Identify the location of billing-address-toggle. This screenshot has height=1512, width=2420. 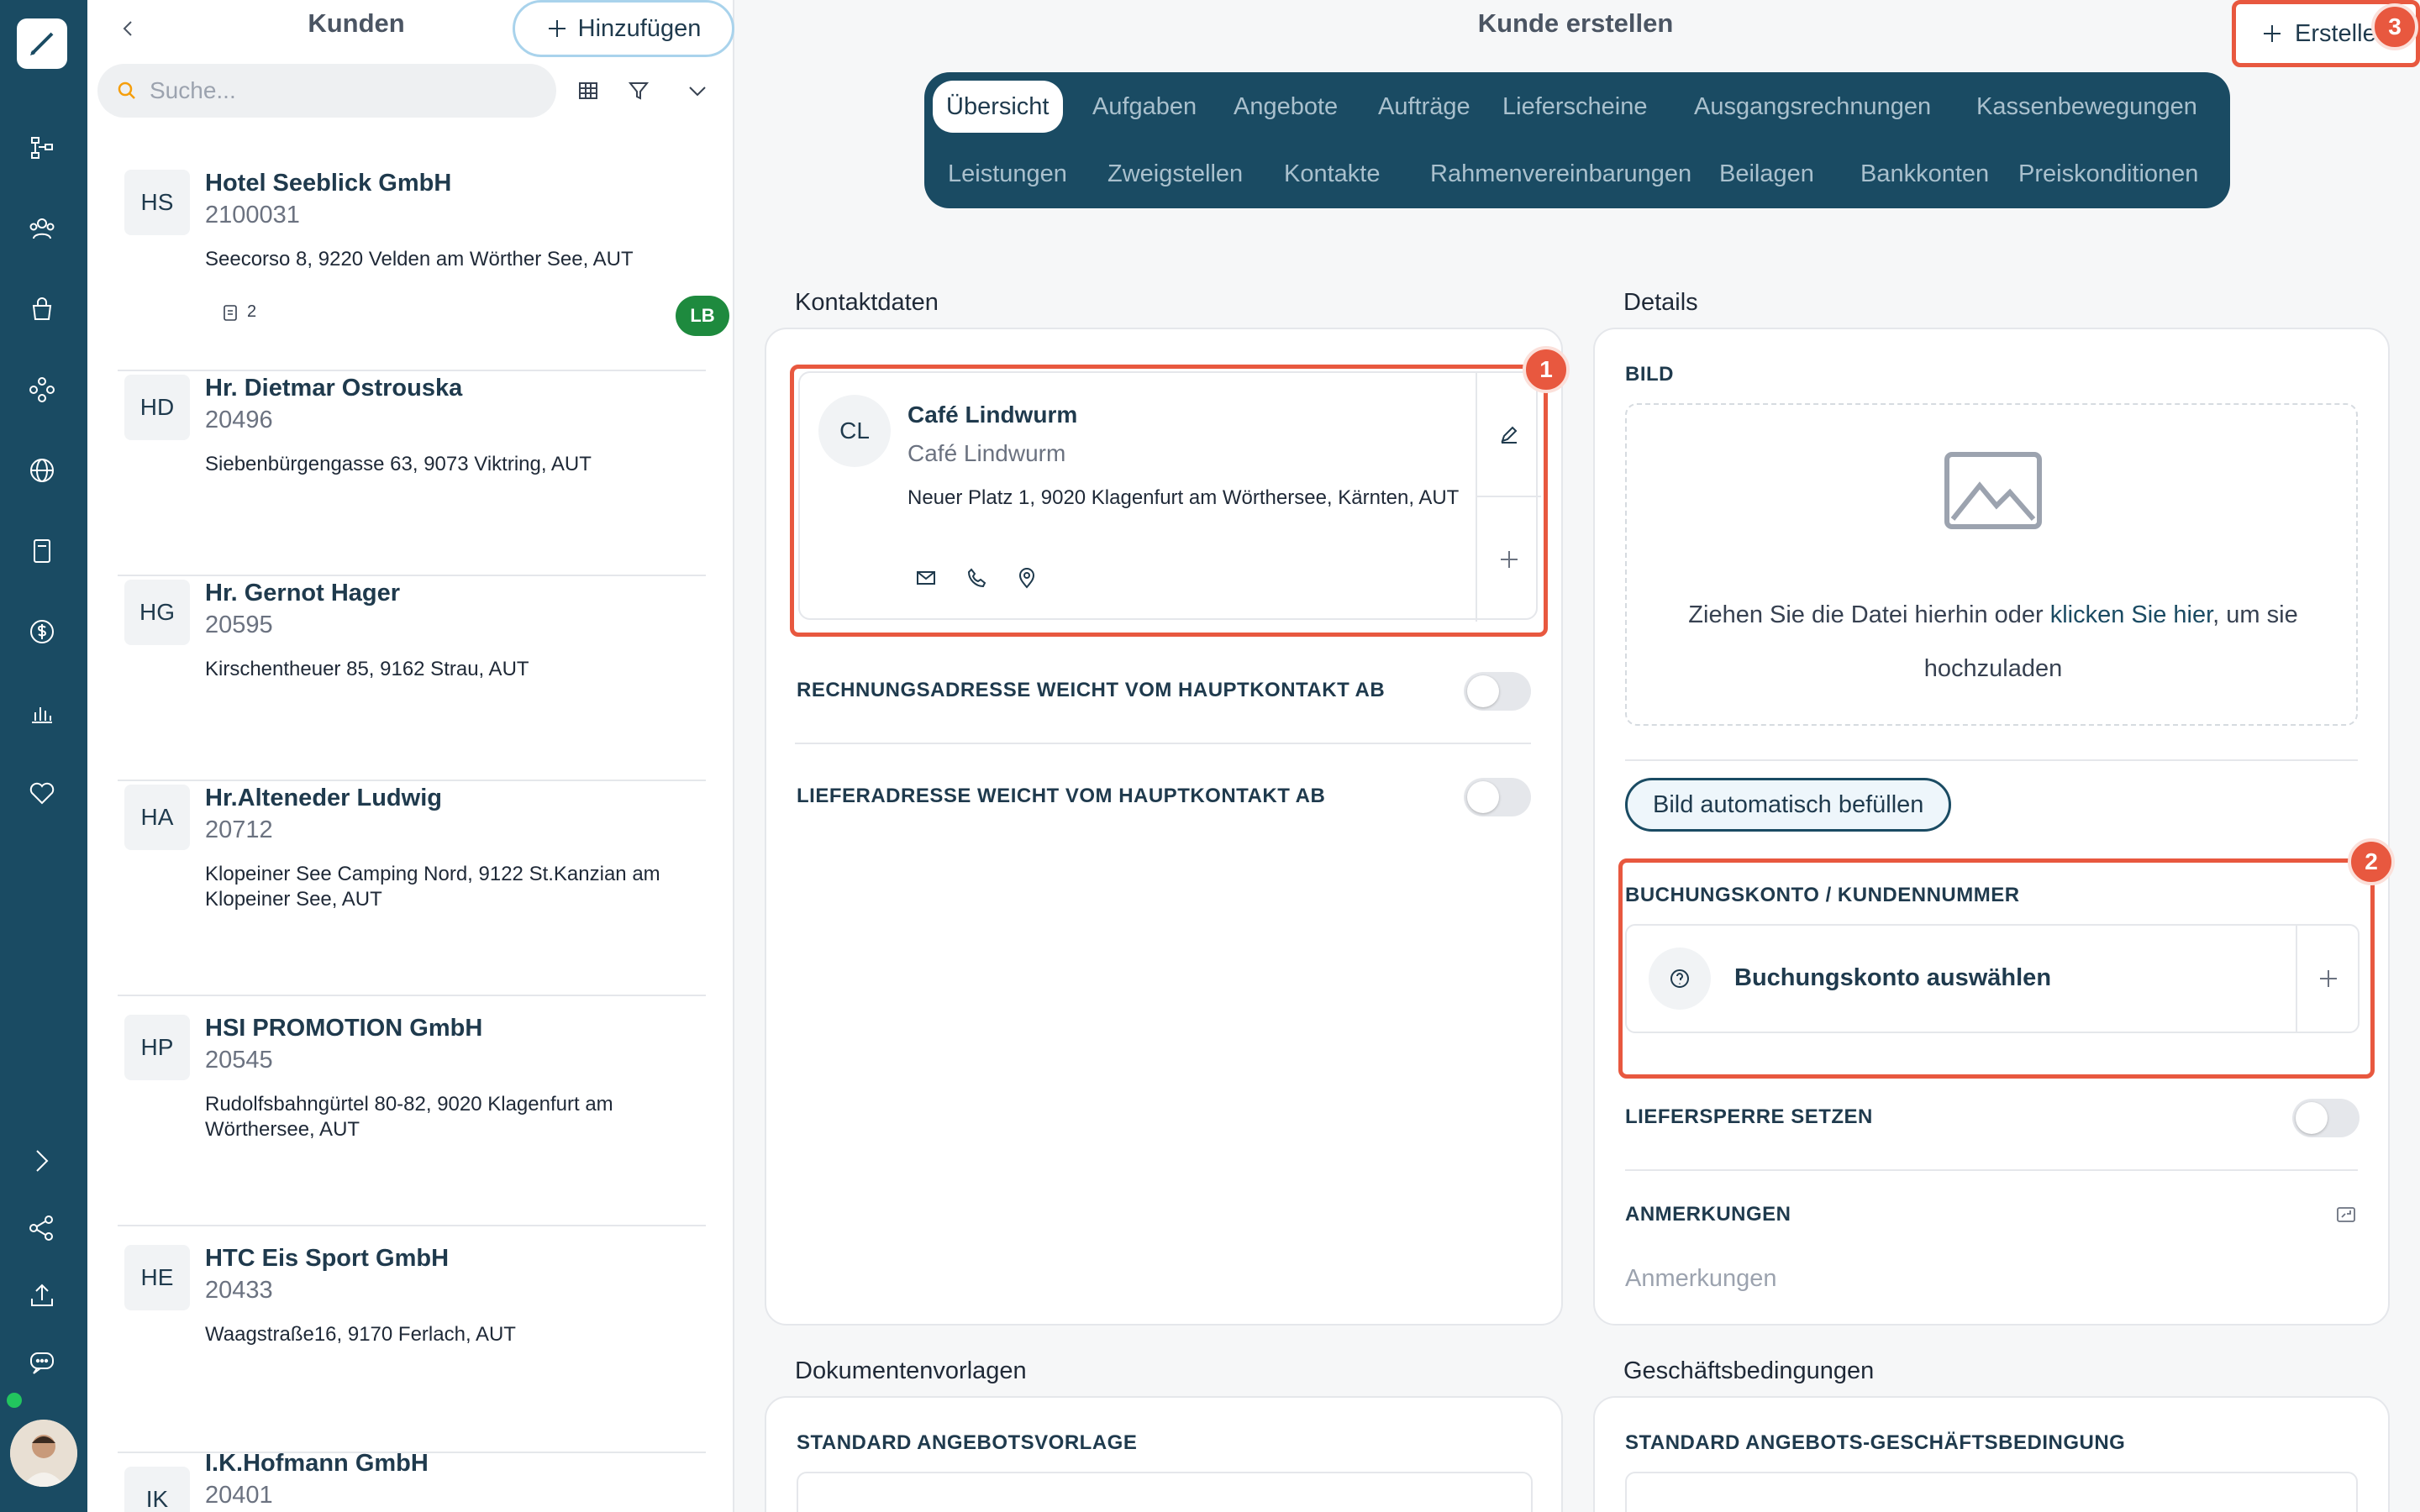
(1498, 691).